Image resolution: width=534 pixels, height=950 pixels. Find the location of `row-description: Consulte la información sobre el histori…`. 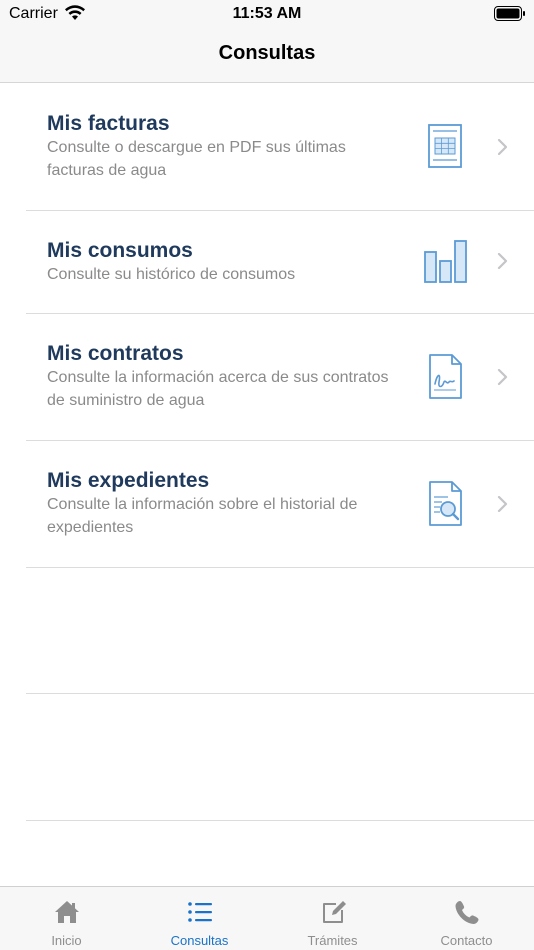

row-description: Consulte la información sobre el histori… is located at coordinates (202, 516).